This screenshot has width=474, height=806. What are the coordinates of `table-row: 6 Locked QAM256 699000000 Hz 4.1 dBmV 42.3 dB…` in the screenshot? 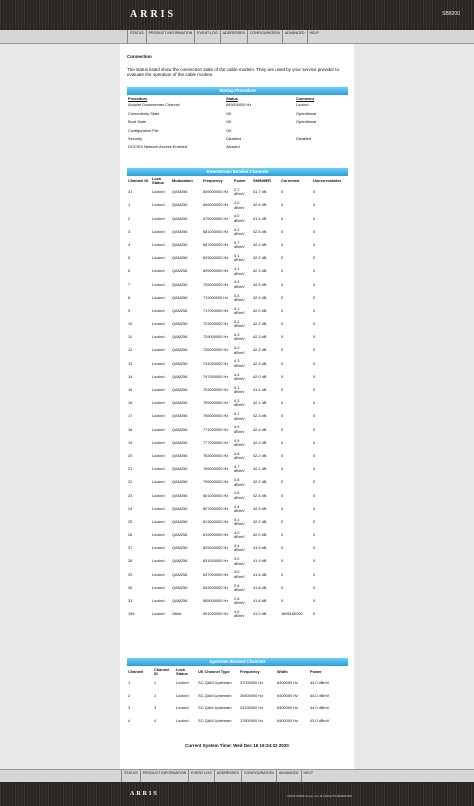 It's located at (237, 271).